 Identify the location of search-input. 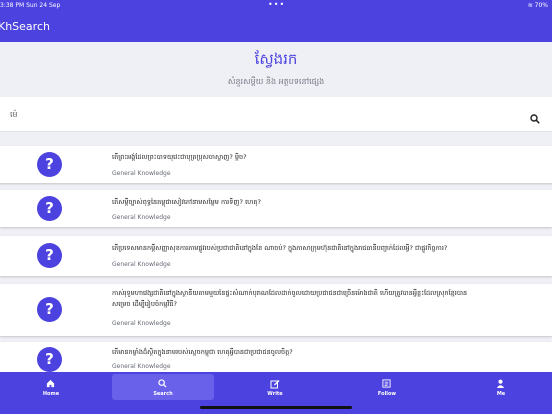
(260, 114).